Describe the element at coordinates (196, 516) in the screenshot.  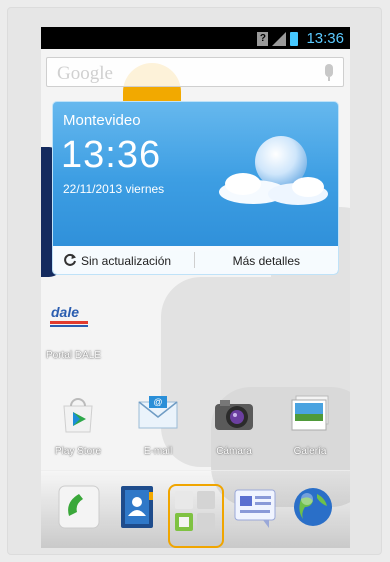
I see `app-drawer-highlight` at that location.